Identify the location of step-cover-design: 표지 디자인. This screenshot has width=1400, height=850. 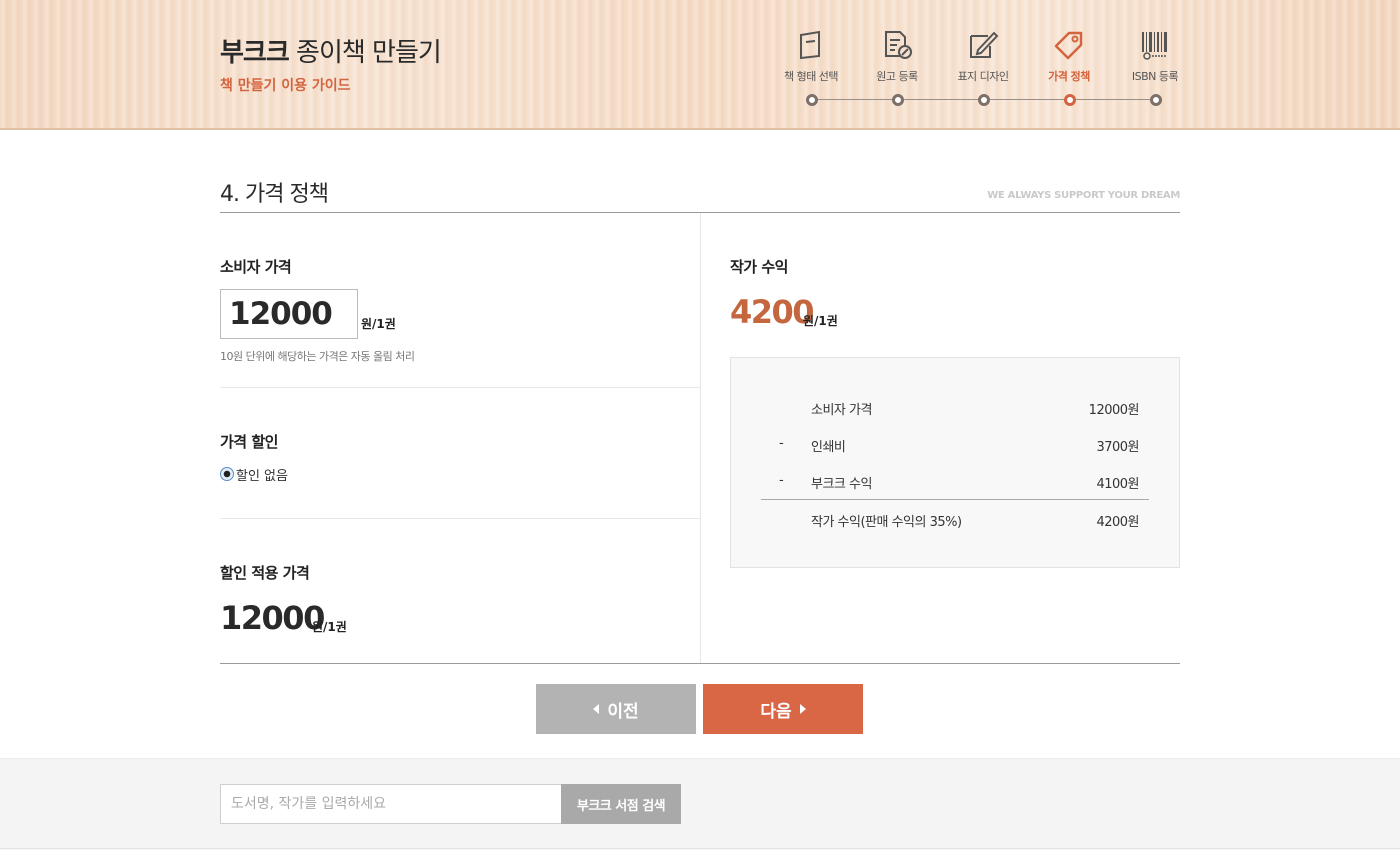
(983, 56).